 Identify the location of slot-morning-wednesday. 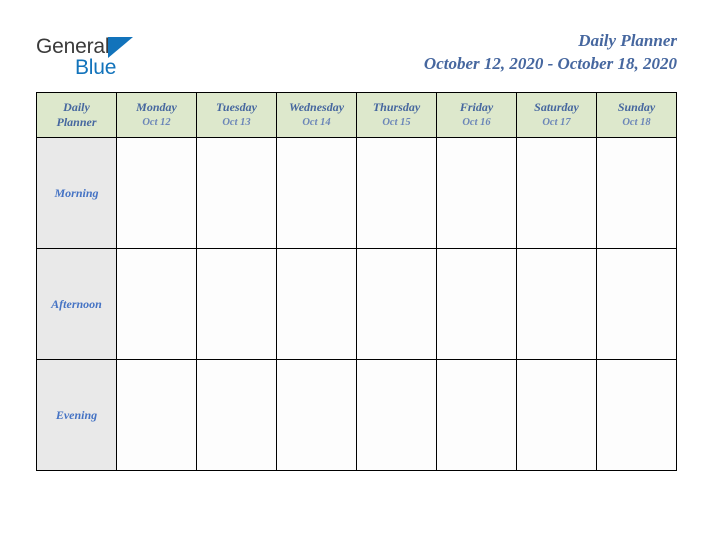
(316, 193).